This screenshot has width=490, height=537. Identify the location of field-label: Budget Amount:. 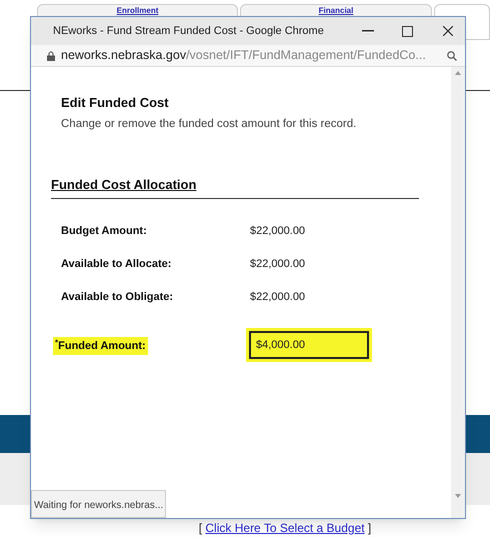
(104, 231).